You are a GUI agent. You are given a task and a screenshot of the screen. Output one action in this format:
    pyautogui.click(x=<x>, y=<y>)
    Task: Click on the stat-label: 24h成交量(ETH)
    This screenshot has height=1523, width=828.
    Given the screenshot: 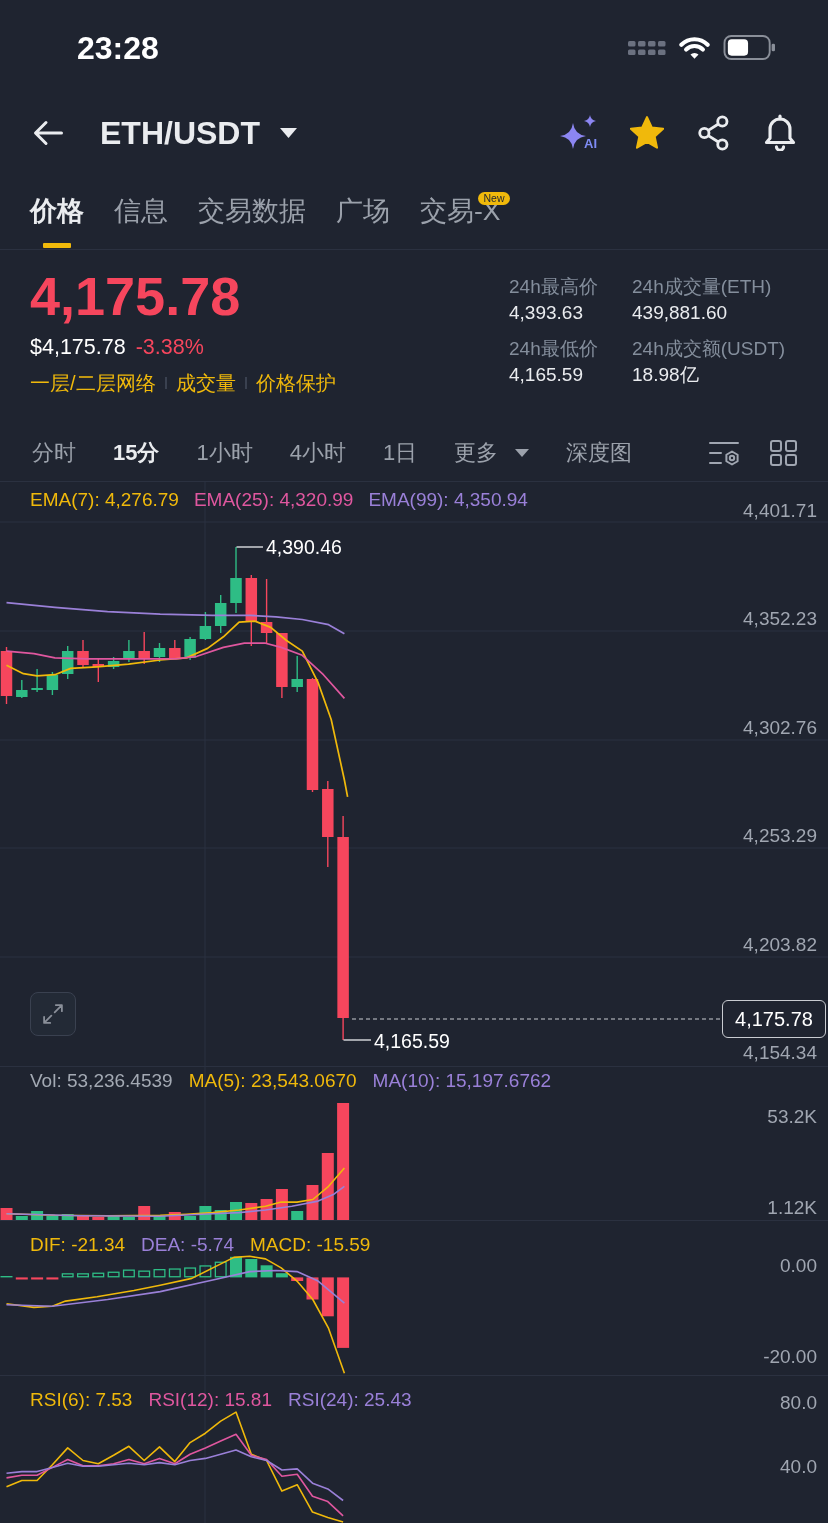 What is the action you would take?
    pyautogui.click(x=702, y=287)
    